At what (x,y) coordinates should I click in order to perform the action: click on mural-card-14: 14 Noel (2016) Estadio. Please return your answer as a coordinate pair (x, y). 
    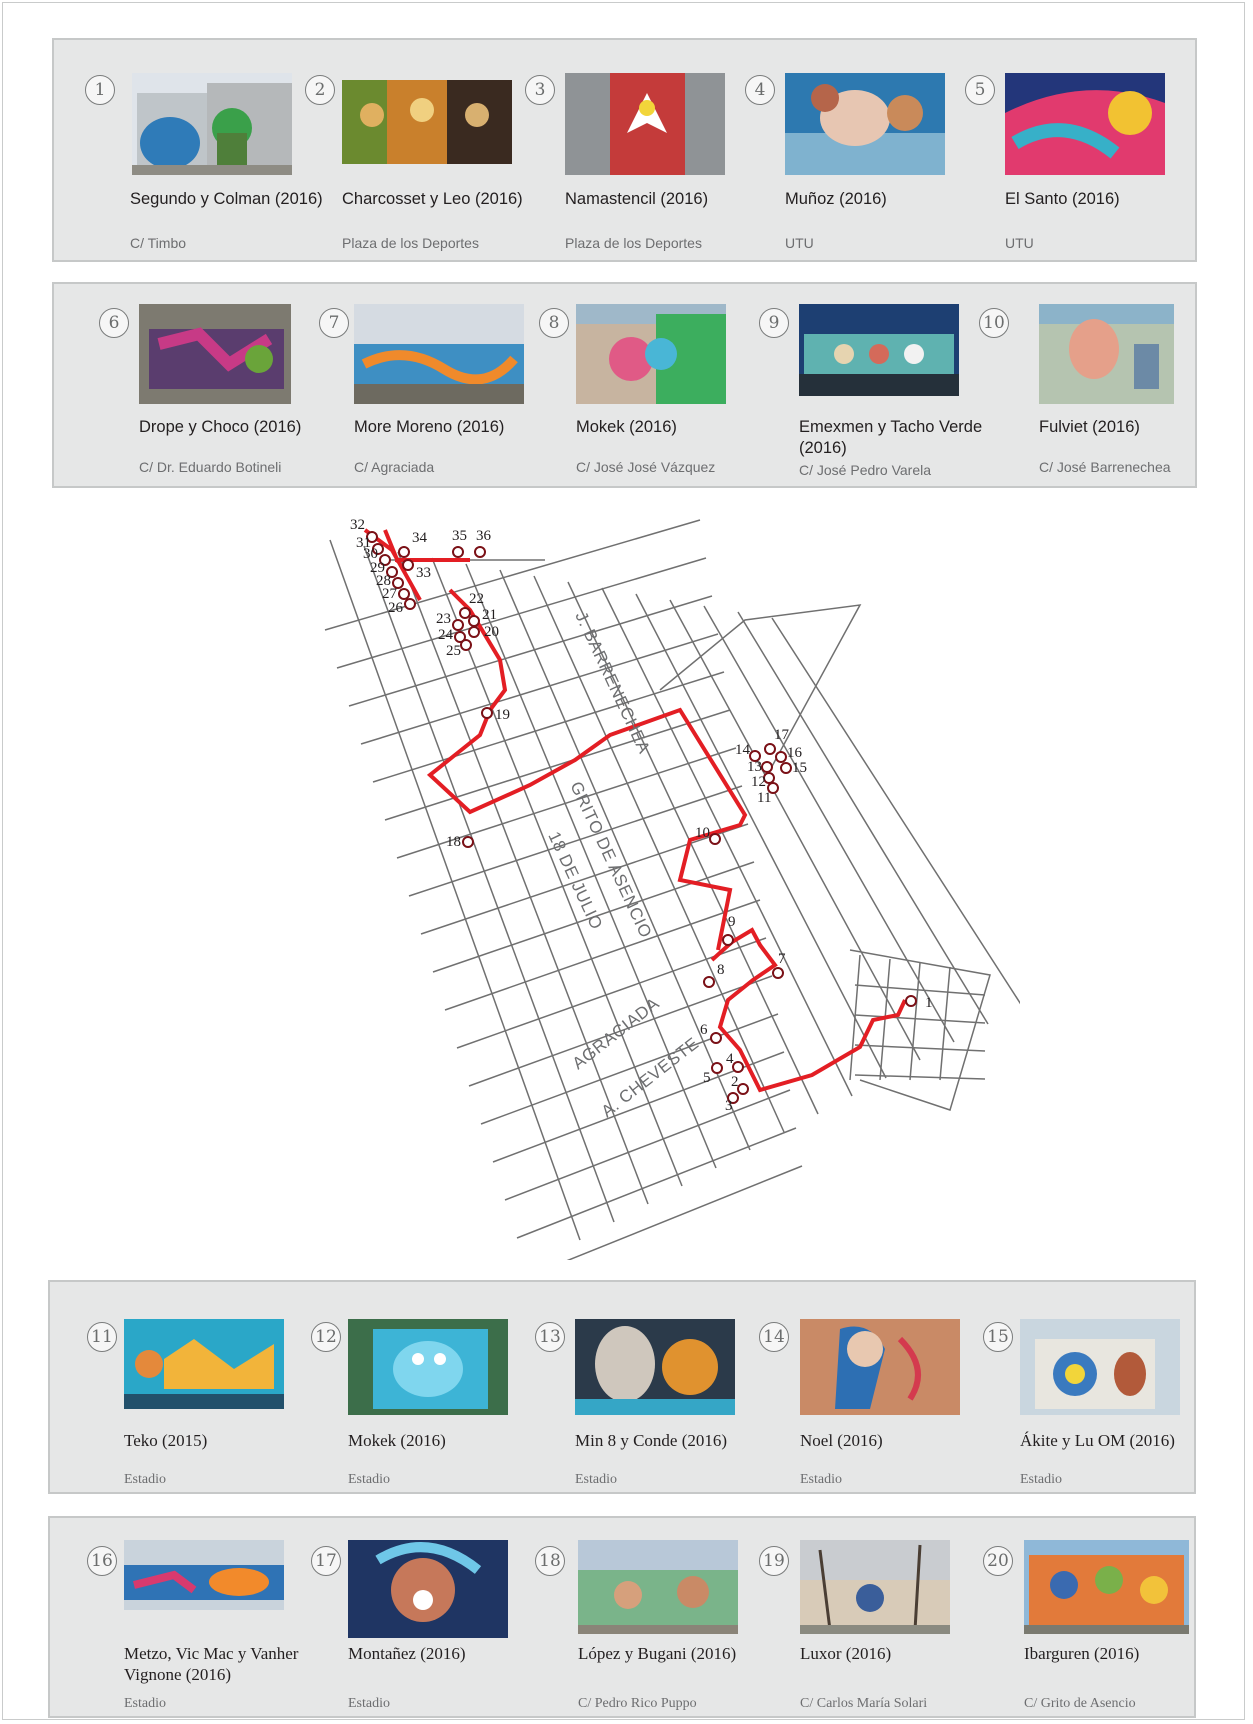
    Looking at the image, I should click on (856, 1387).